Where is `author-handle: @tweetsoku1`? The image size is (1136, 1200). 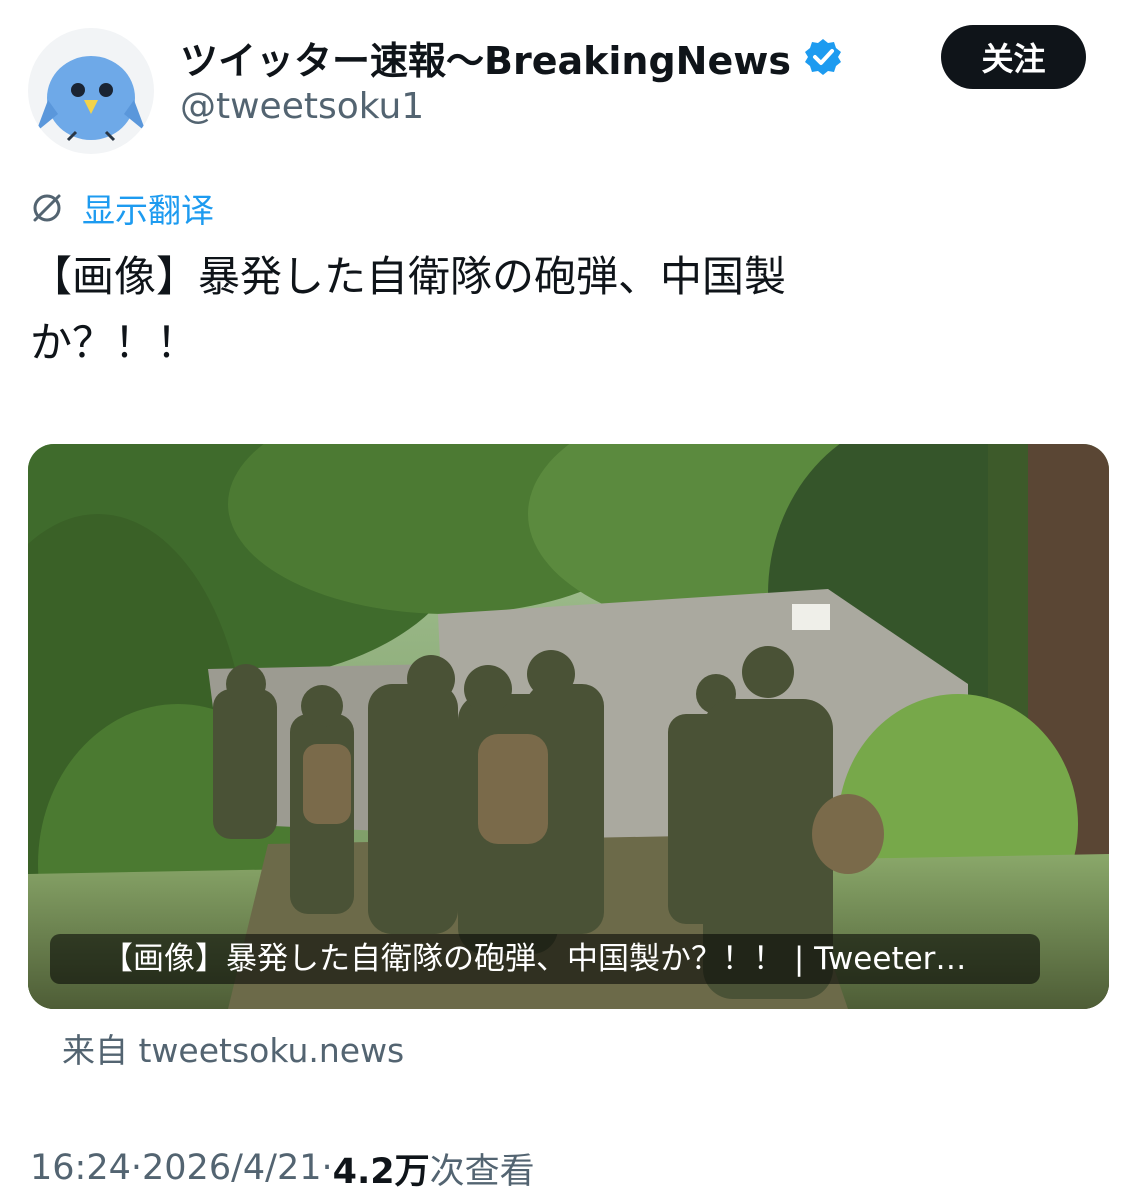
author-handle: @tweetsoku1 is located at coordinates (302, 106).